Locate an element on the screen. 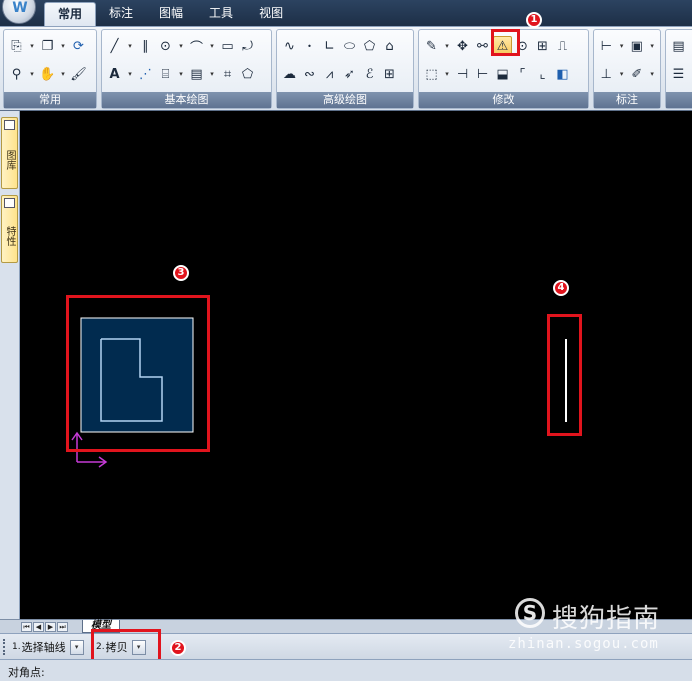  app-logo-icon: W is located at coordinates (20, 8).